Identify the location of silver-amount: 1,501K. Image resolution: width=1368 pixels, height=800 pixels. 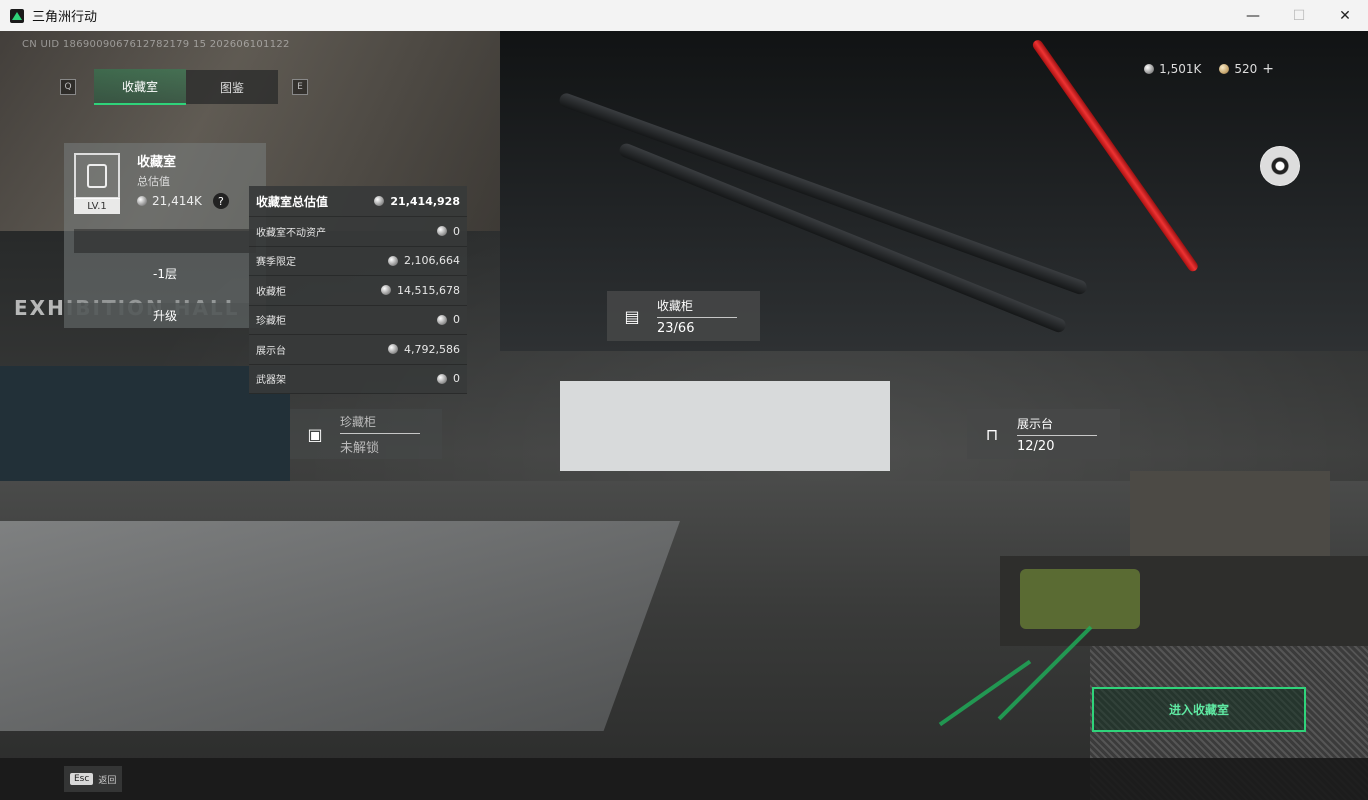
(1180, 69).